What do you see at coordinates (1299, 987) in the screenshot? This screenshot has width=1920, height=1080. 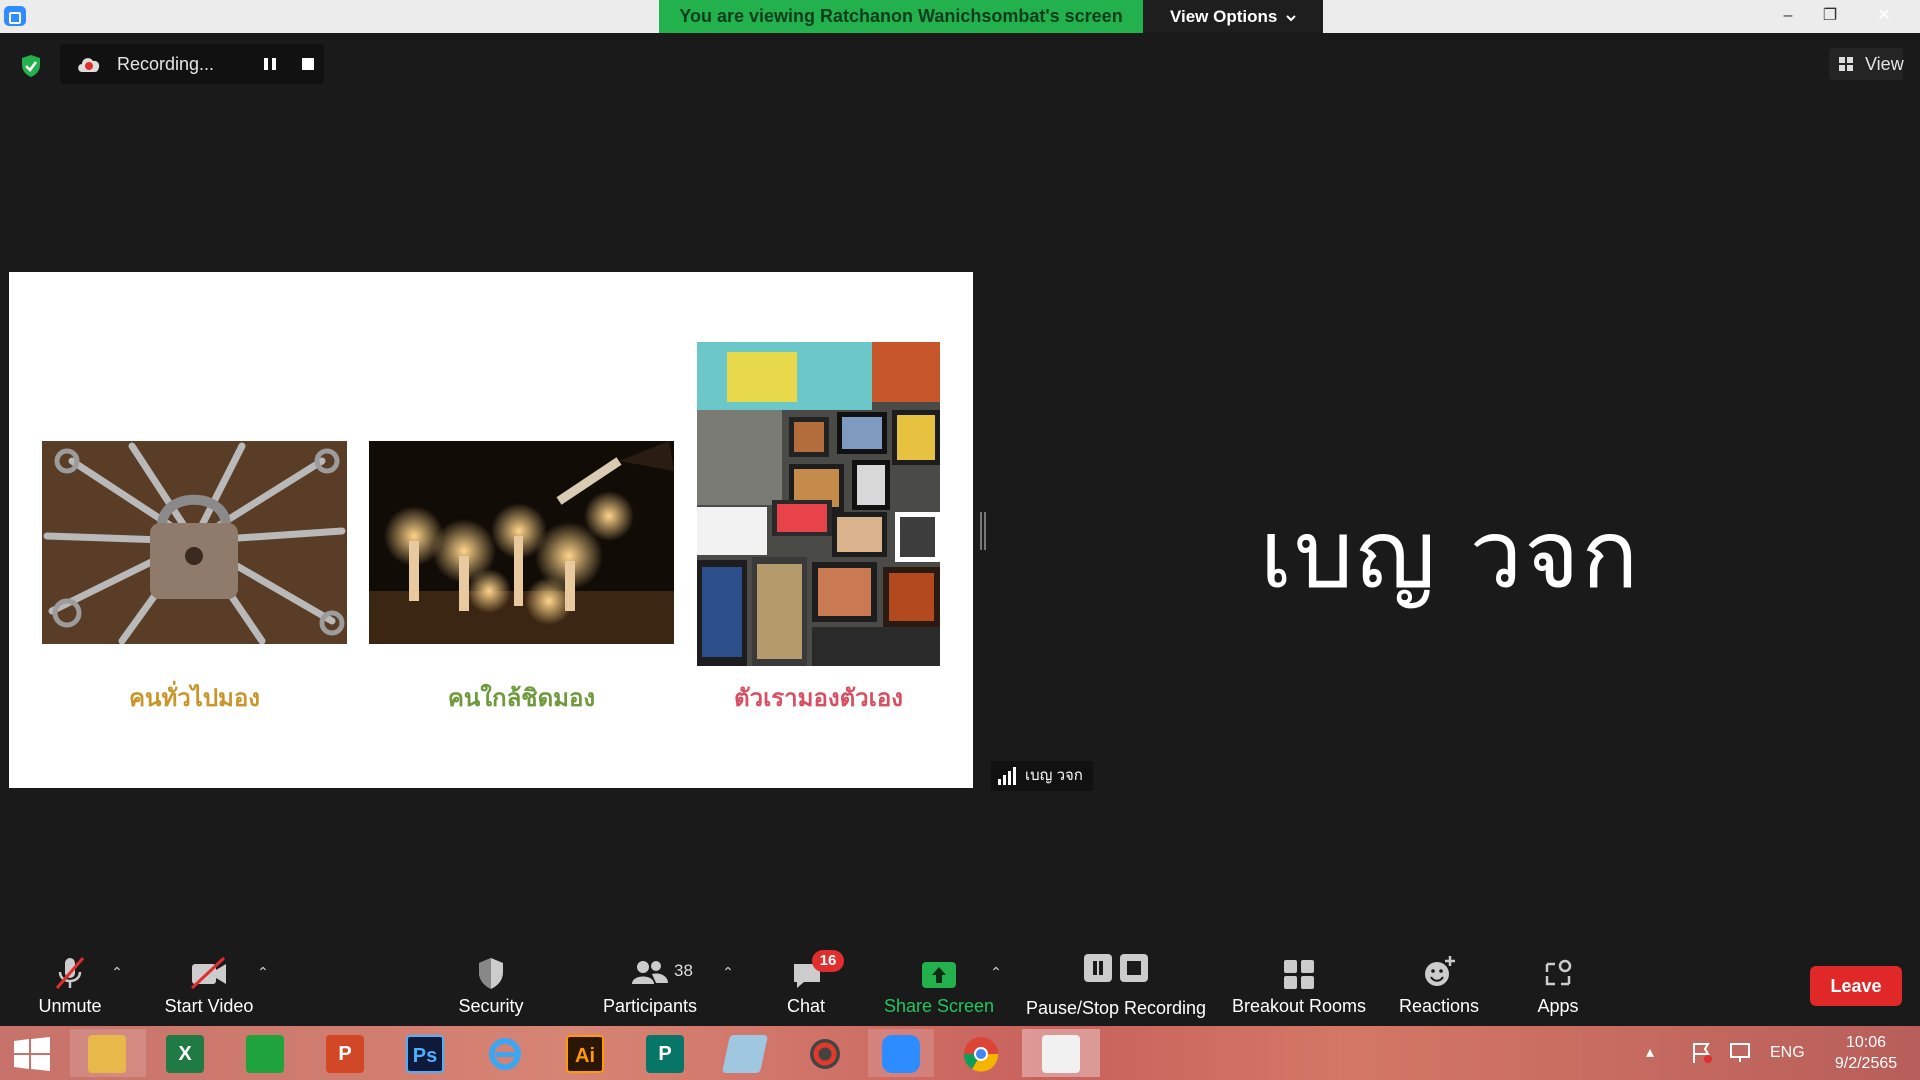 I see `breakout-rooms-button: Breakout Rooms` at bounding box center [1299, 987].